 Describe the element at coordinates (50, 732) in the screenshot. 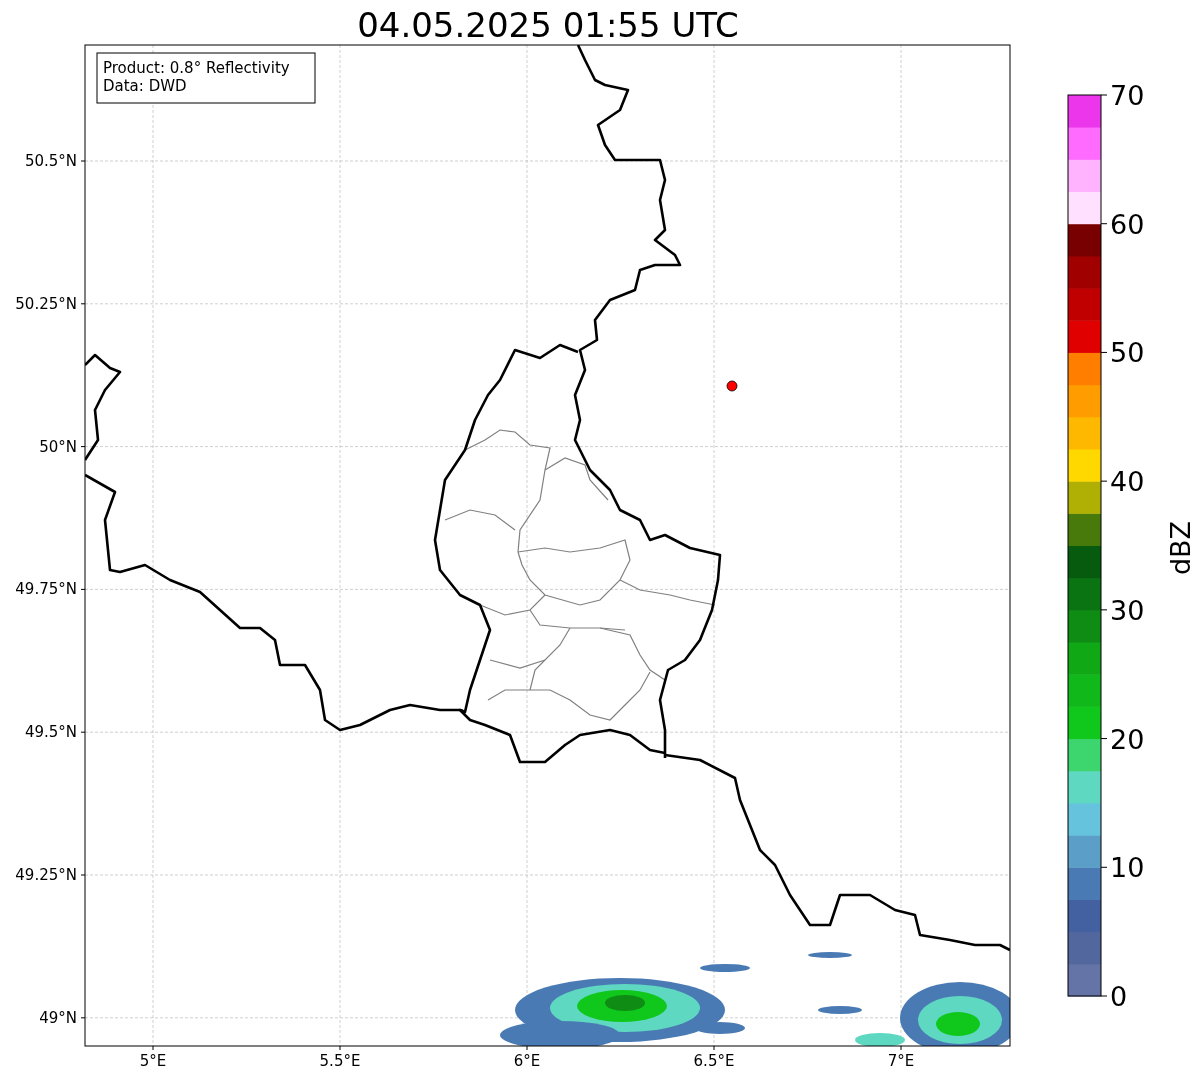

I see `latitude-label: 49.5°N` at that location.